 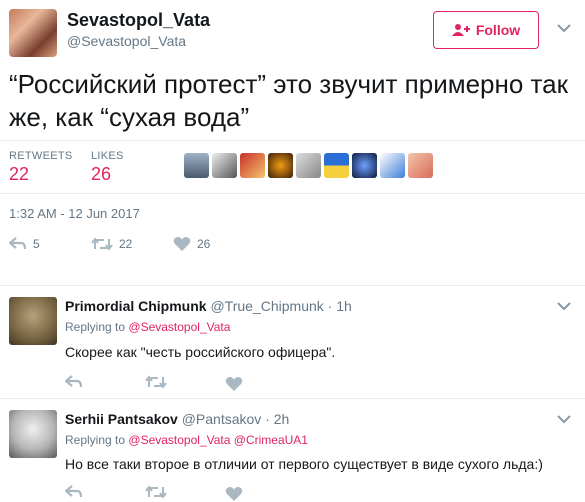 I want to click on likers-avatars, so click(x=308, y=165).